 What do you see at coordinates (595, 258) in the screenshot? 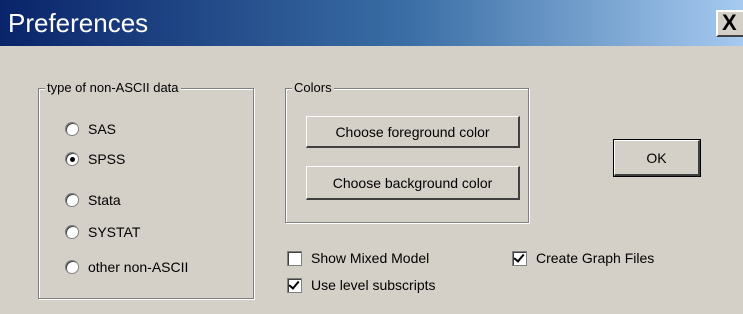
I see `create-graph-files-label: Create Graph Files` at bounding box center [595, 258].